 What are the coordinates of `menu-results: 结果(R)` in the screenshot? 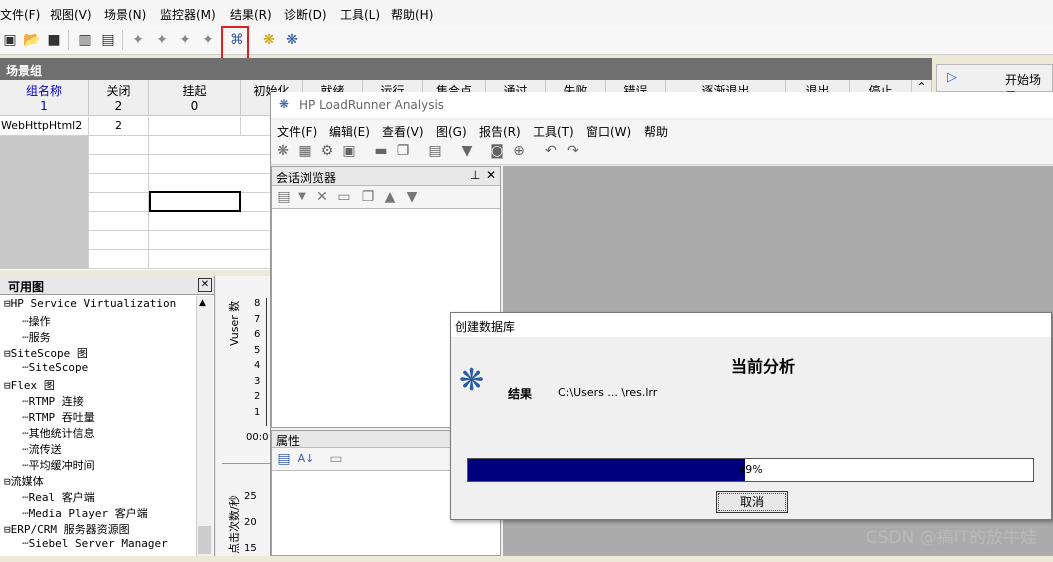 It's located at (251, 14).